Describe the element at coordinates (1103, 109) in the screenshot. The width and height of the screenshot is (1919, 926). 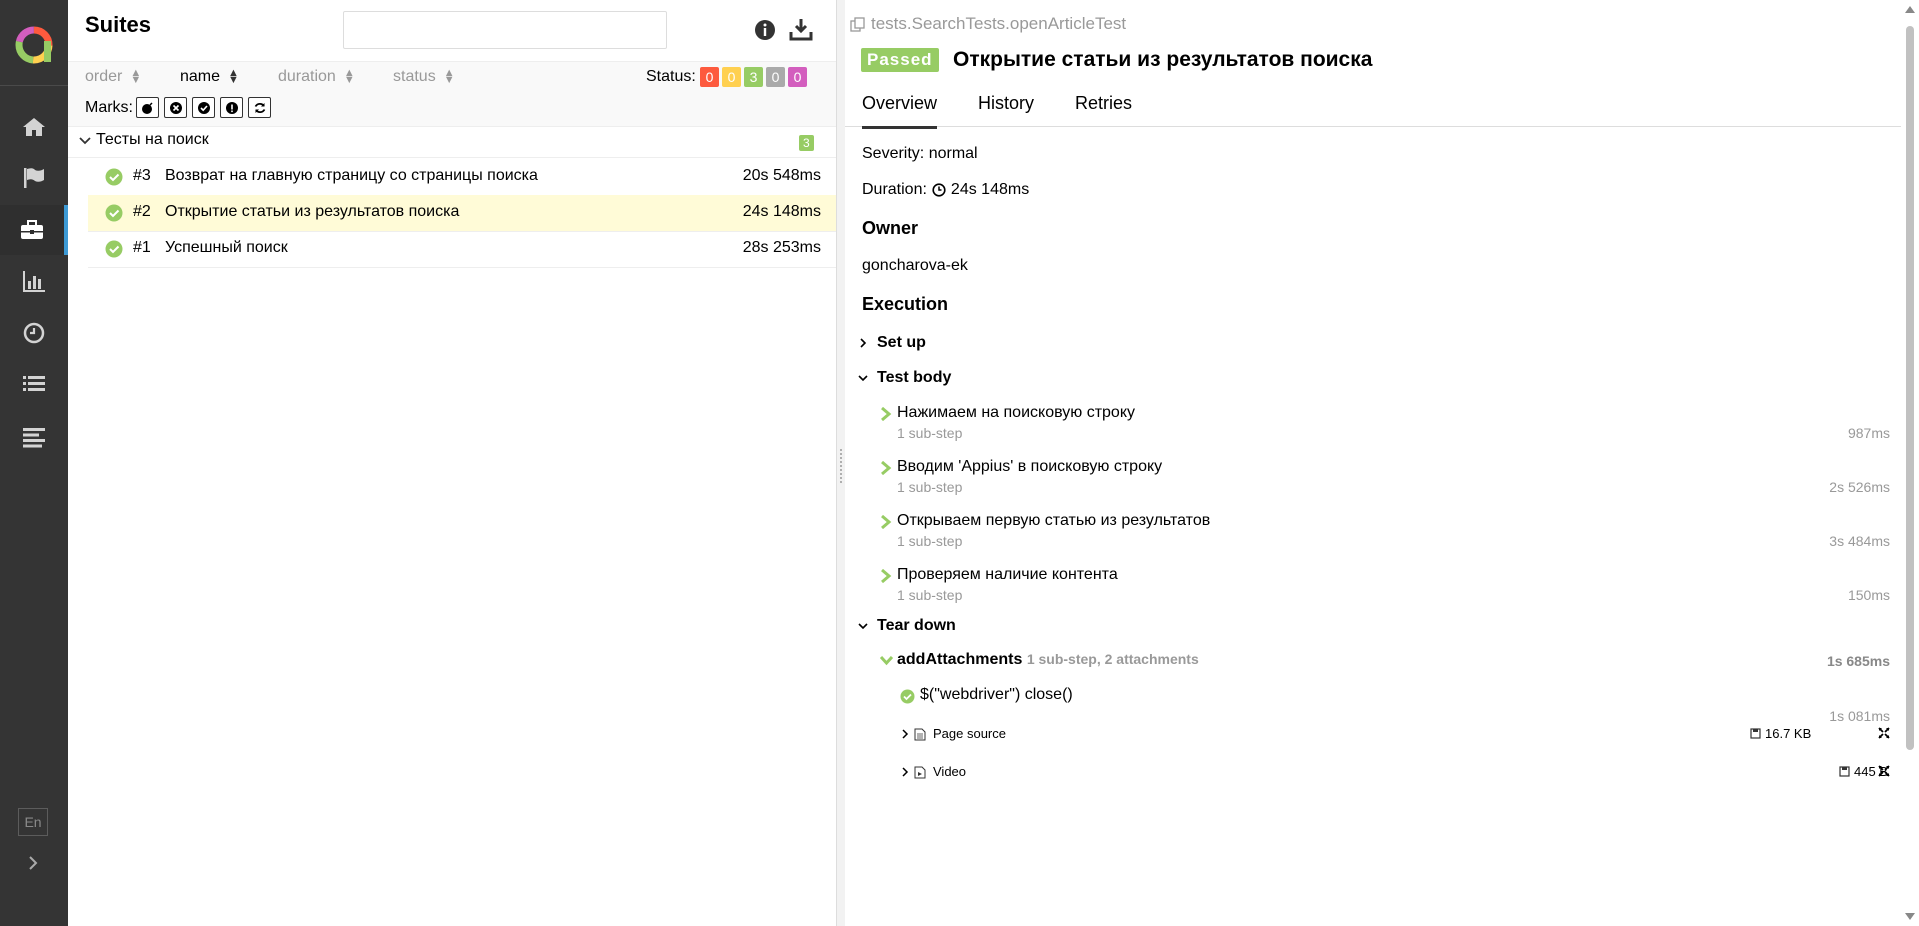
I see `tab-retries: Retries` at that location.